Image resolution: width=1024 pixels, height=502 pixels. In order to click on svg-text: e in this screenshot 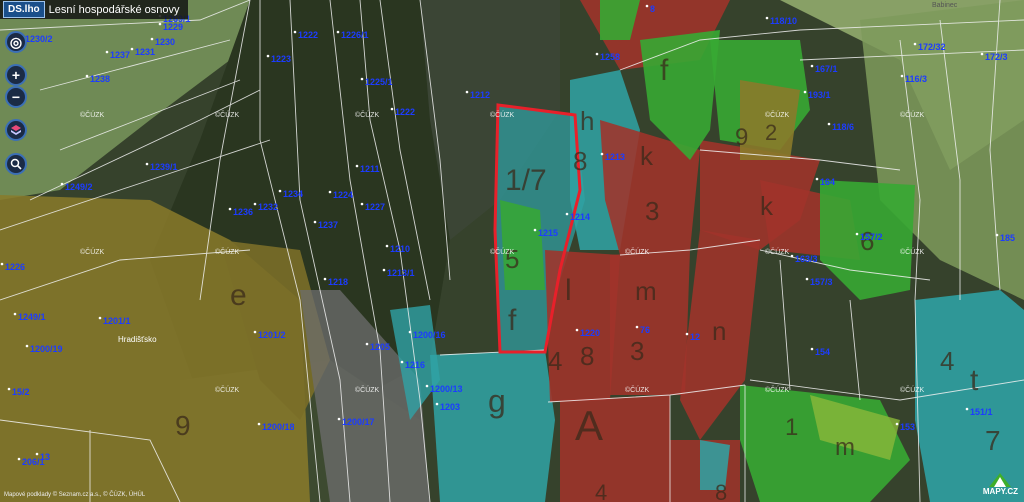, I will do `click(238, 295)`.